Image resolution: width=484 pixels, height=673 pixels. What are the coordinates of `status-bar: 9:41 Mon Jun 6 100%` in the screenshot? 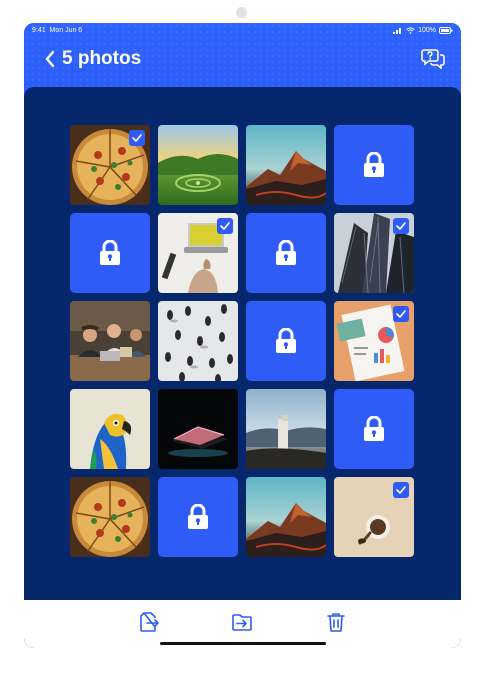 It's located at (242, 33).